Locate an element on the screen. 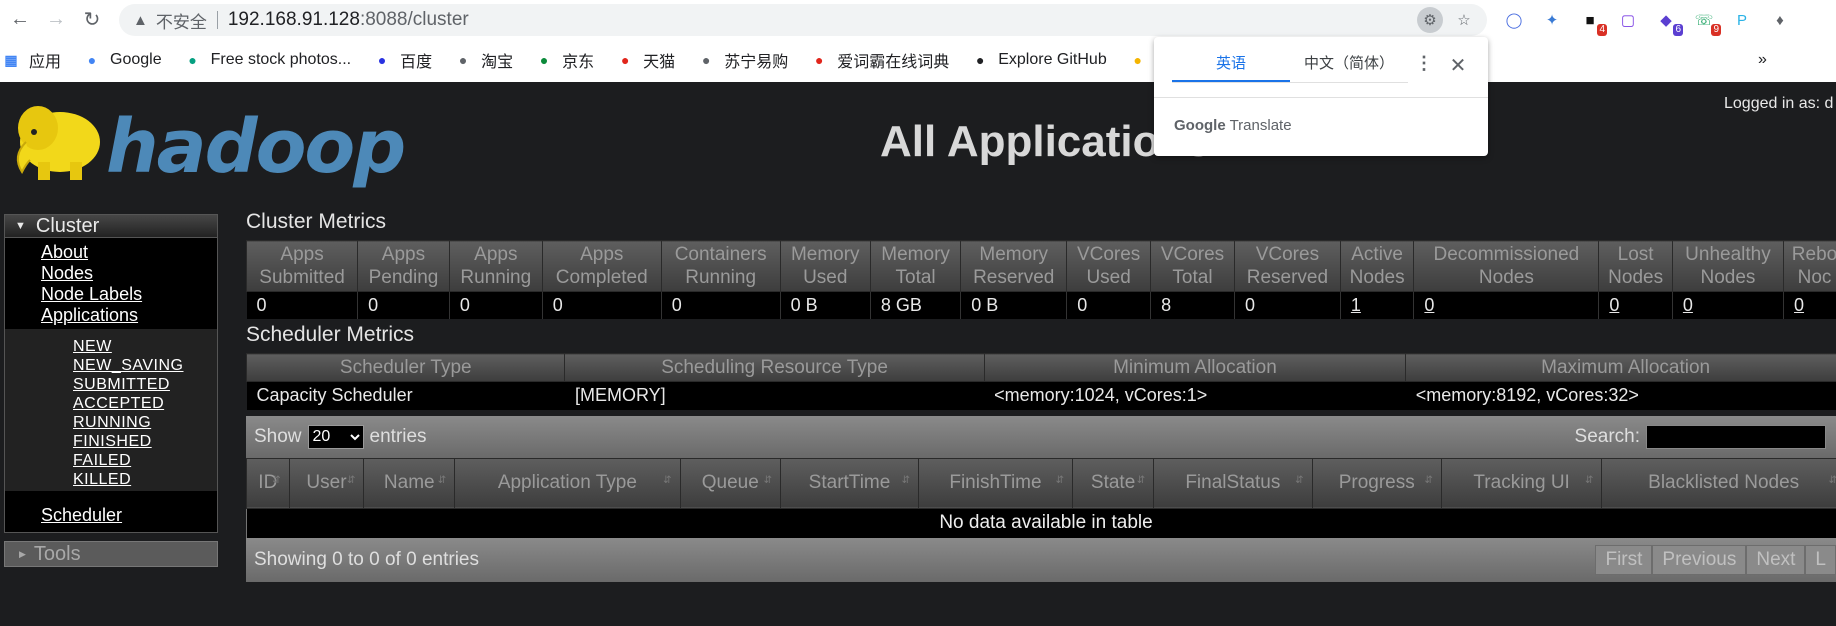  header-line: Running is located at coordinates (496, 277).